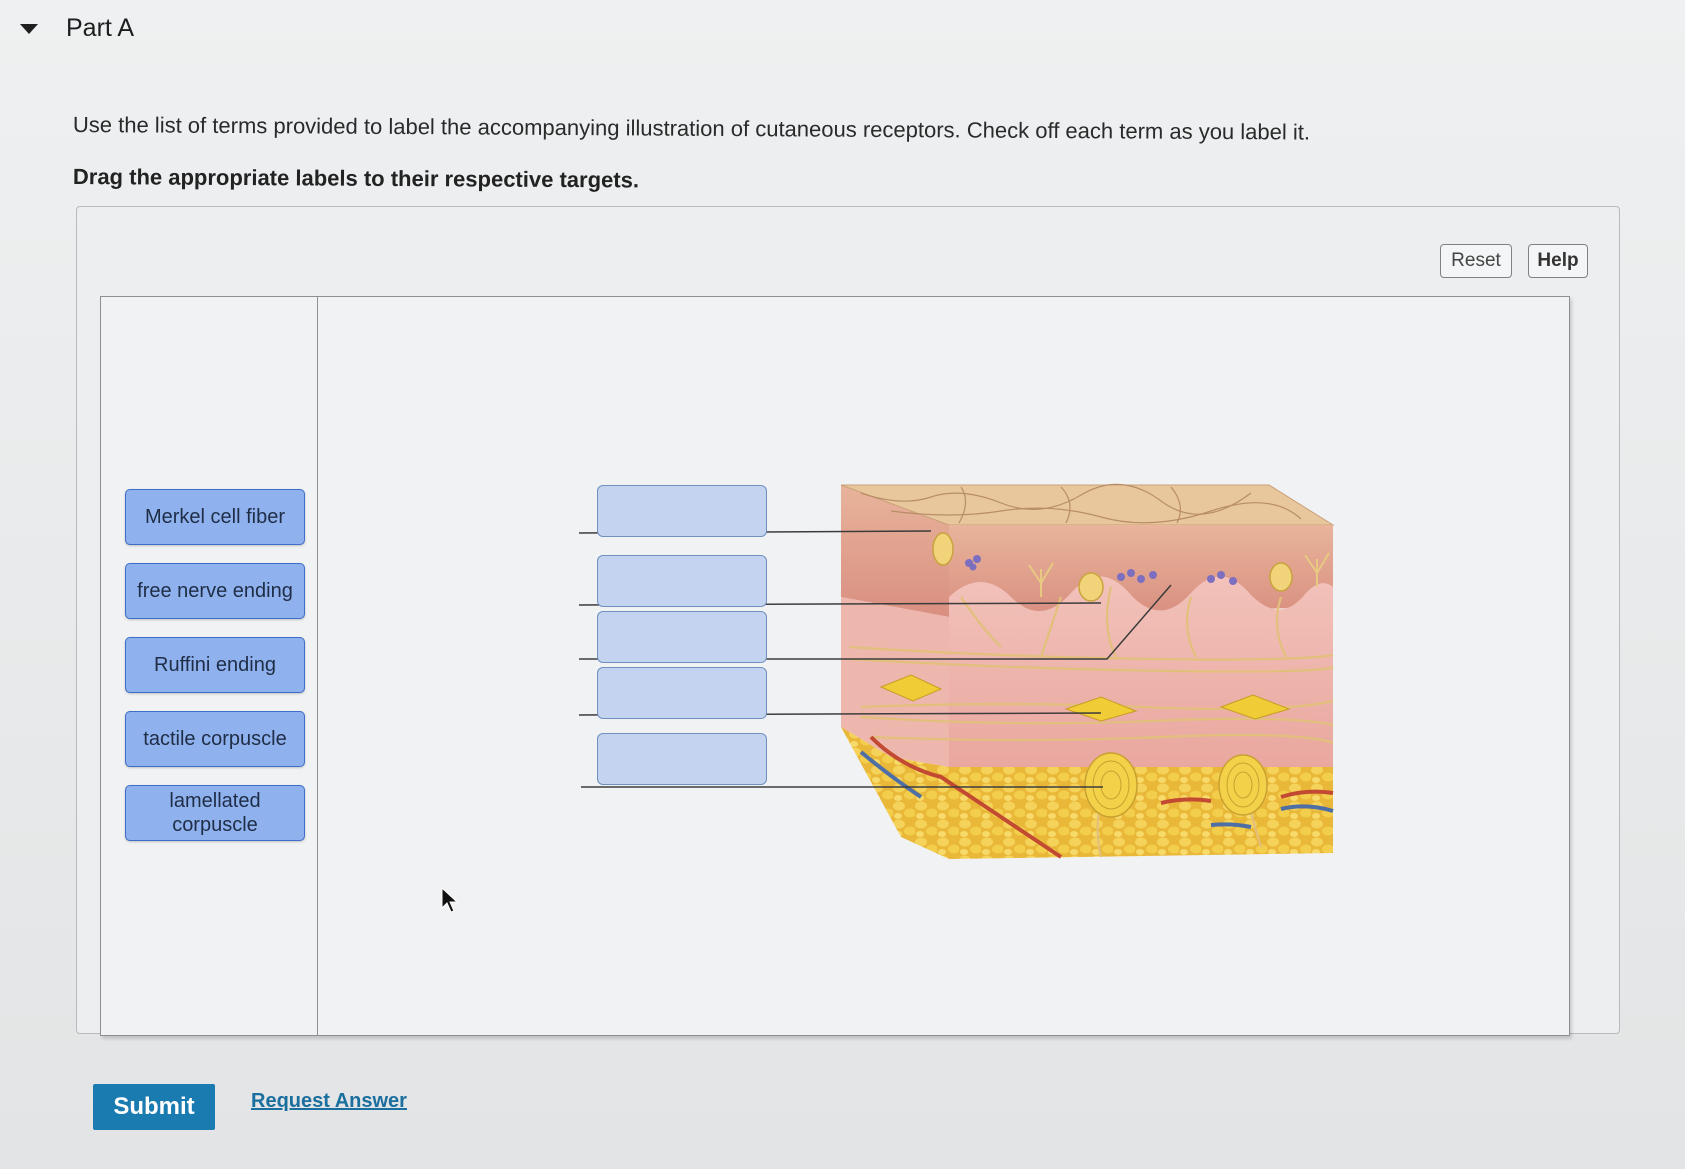  I want to click on submit-button: Submit, so click(154, 1107).